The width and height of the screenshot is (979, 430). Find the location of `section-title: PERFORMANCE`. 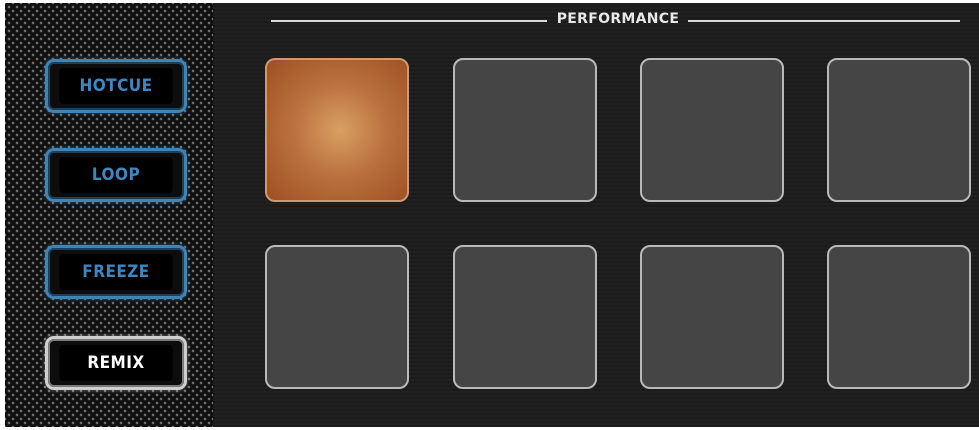

section-title: PERFORMANCE is located at coordinates (618, 19).